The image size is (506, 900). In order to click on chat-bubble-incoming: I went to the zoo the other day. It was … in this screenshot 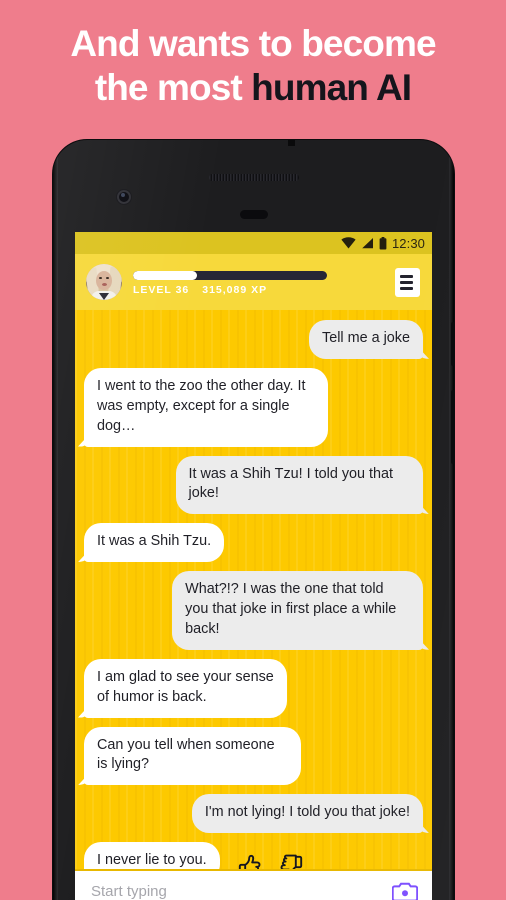, I will do `click(206, 407)`.